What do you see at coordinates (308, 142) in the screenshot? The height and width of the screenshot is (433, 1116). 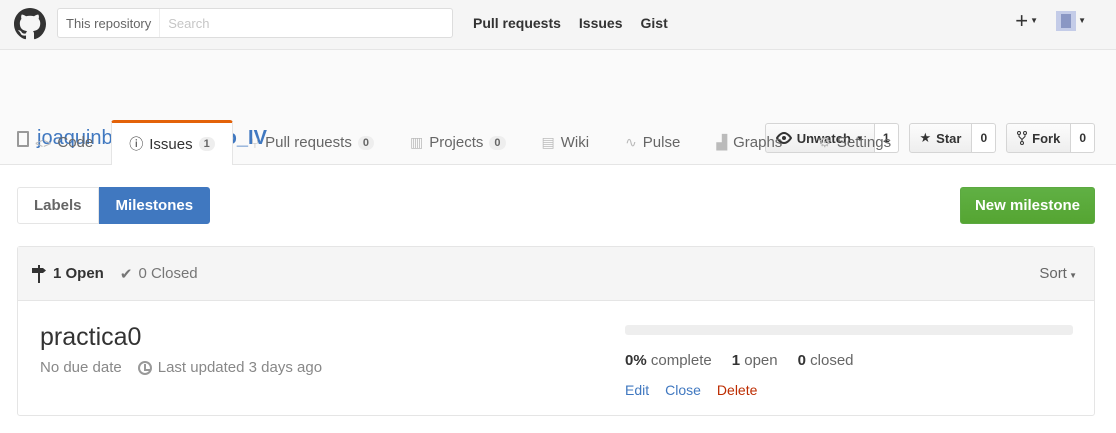 I see `tab-label: Pull requests` at bounding box center [308, 142].